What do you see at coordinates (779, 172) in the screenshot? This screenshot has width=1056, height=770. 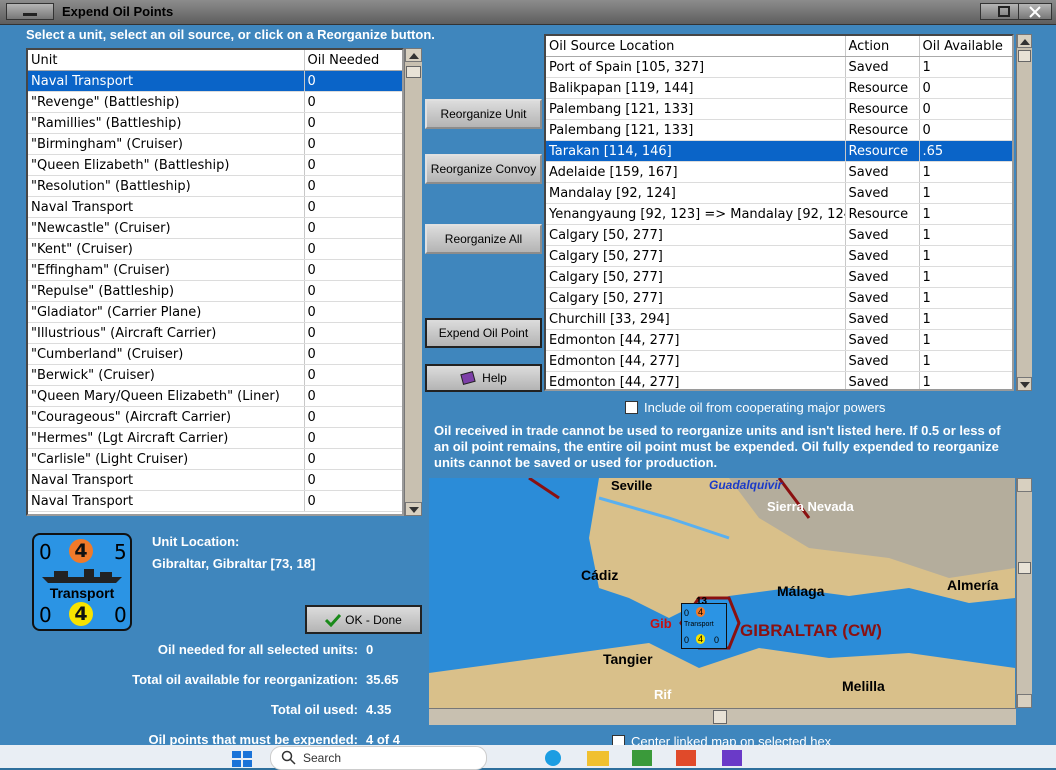 I see `oil-source-row: Adelaide [159, 167] Saved 1` at bounding box center [779, 172].